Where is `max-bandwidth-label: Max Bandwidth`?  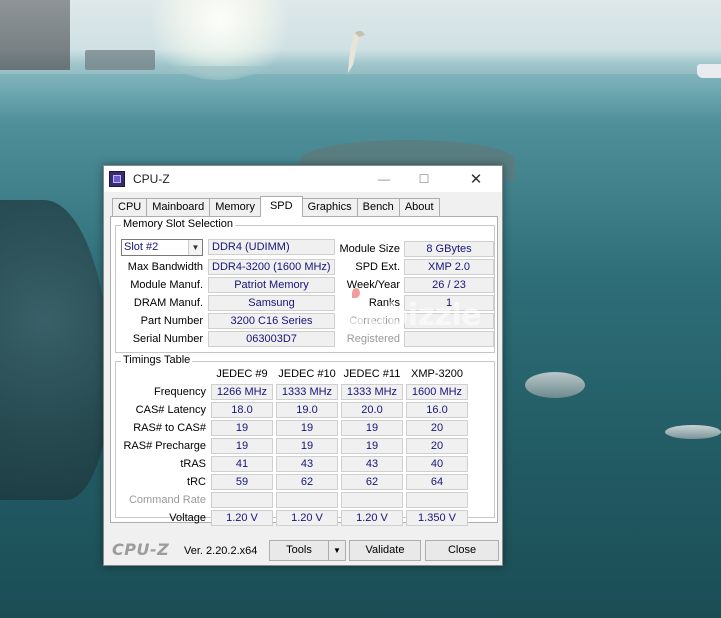
max-bandwidth-label: Max Bandwidth is located at coordinates (165, 267).